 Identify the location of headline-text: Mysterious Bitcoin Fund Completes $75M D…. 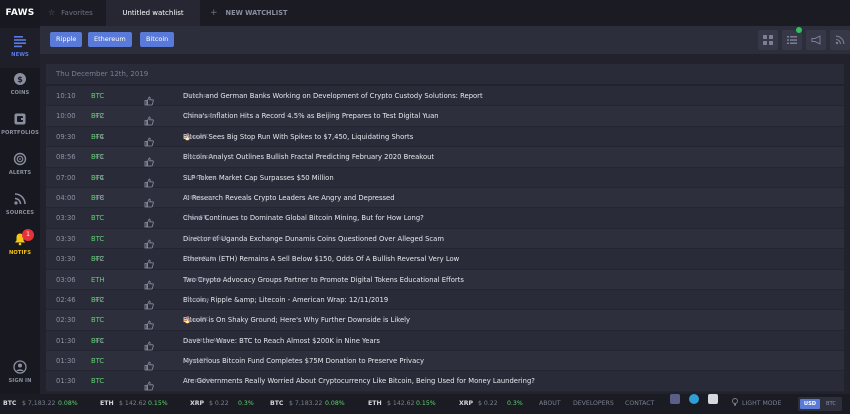
(304, 361).